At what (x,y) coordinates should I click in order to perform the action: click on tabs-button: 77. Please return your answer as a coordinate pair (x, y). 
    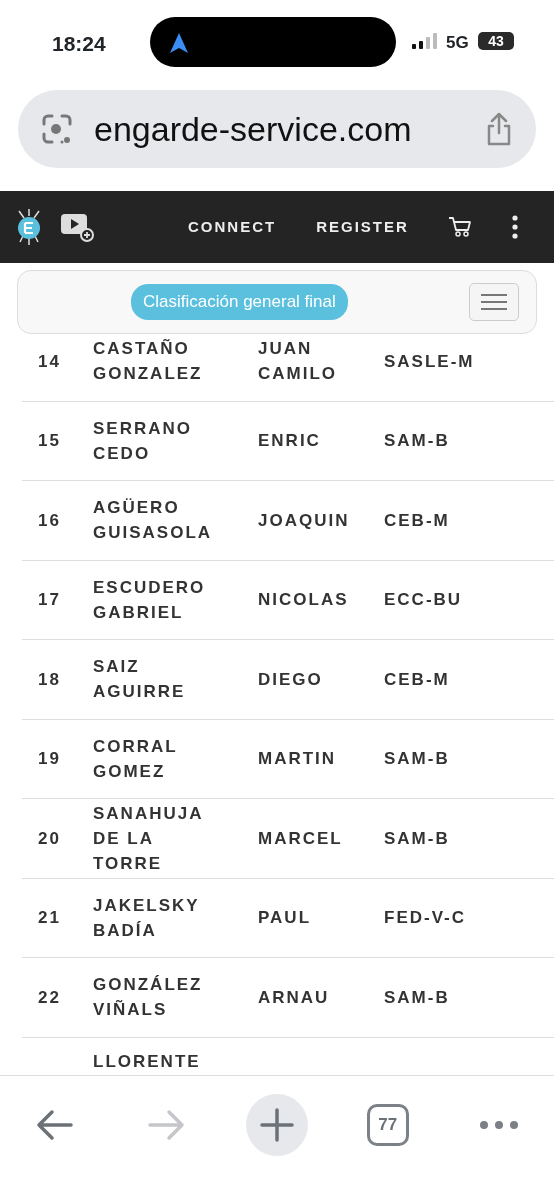
    Looking at the image, I should click on (387, 1125).